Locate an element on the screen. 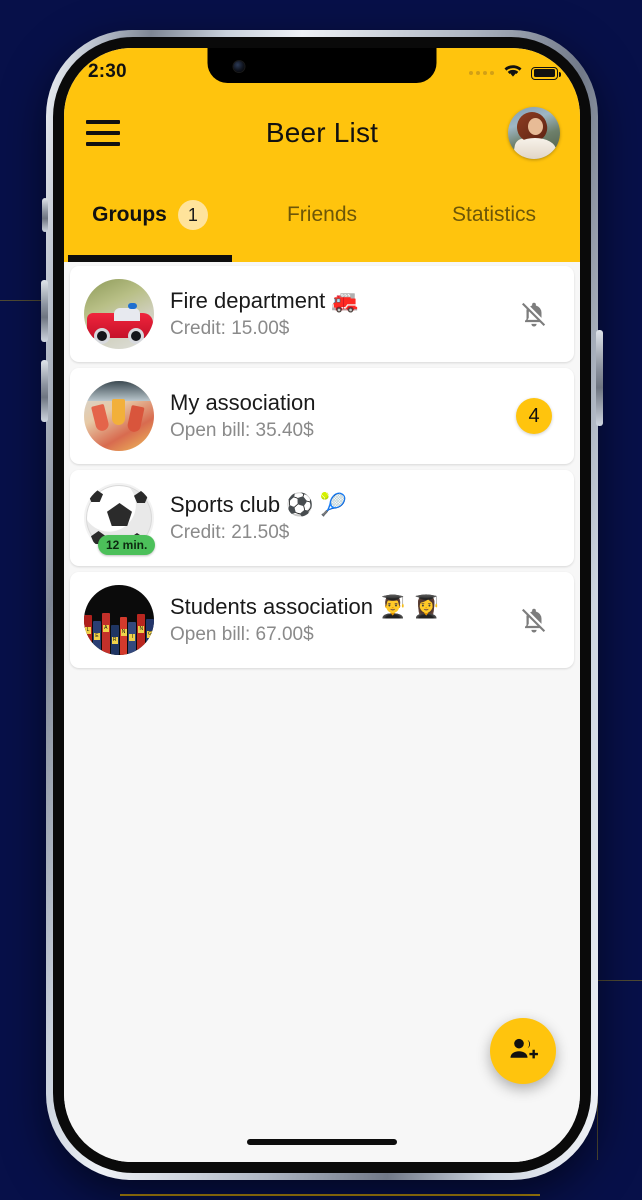  list-item-text: Sports club ⚽ 🎾 Credit: 21.50$ is located at coordinates (341, 518).